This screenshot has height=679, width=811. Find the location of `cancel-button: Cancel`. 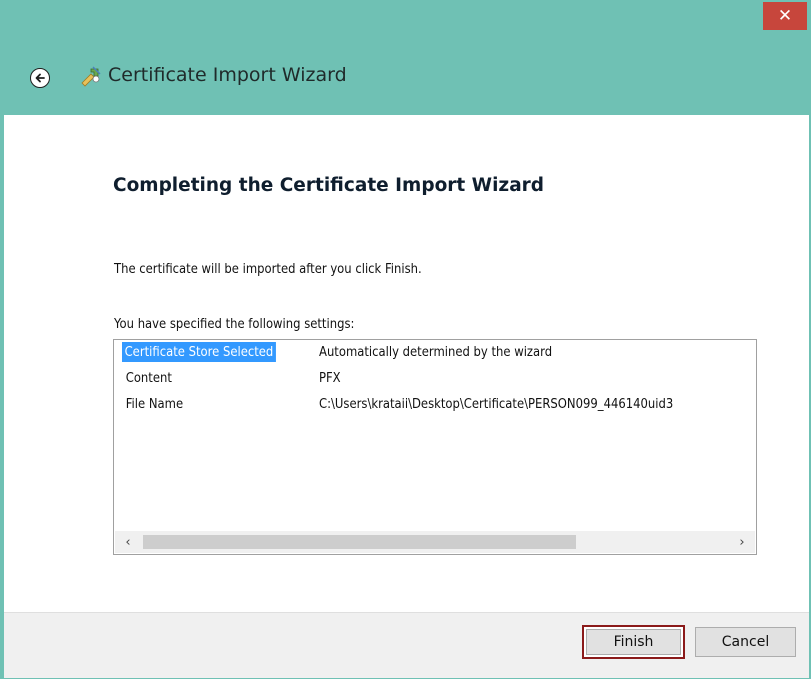

cancel-button: Cancel is located at coordinates (745, 642).